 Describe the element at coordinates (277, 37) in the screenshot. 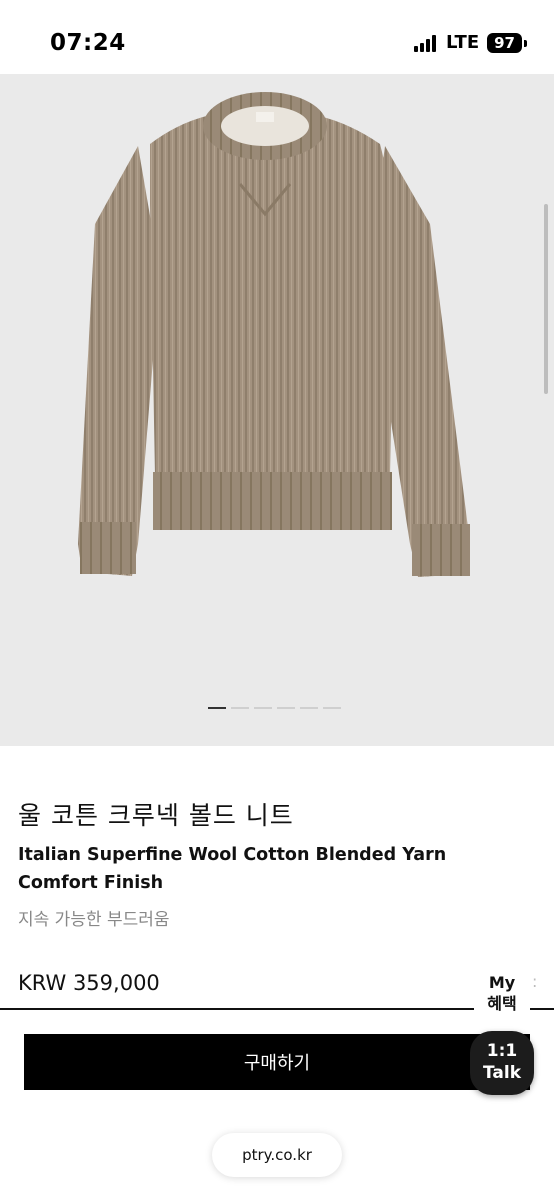

I see `status-bar: 07:24 LTE 97` at that location.